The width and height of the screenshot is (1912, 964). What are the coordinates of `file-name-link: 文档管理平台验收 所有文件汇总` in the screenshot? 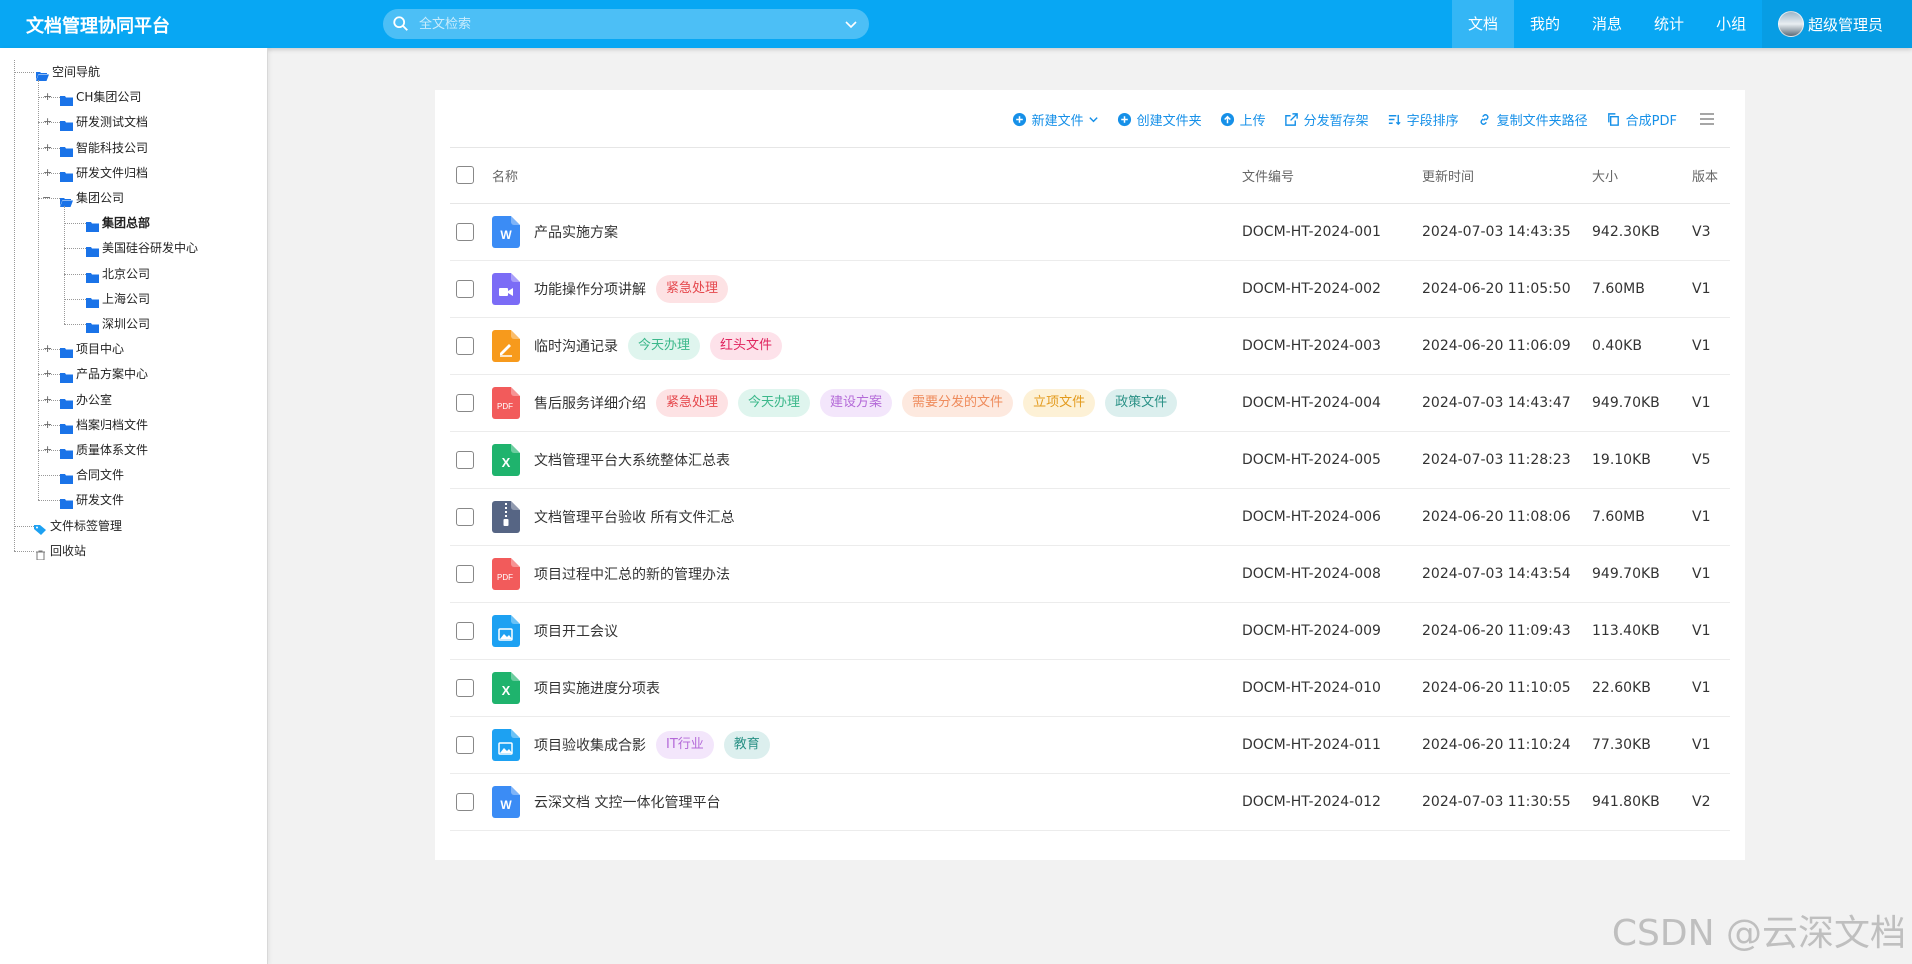 It's located at (634, 517).